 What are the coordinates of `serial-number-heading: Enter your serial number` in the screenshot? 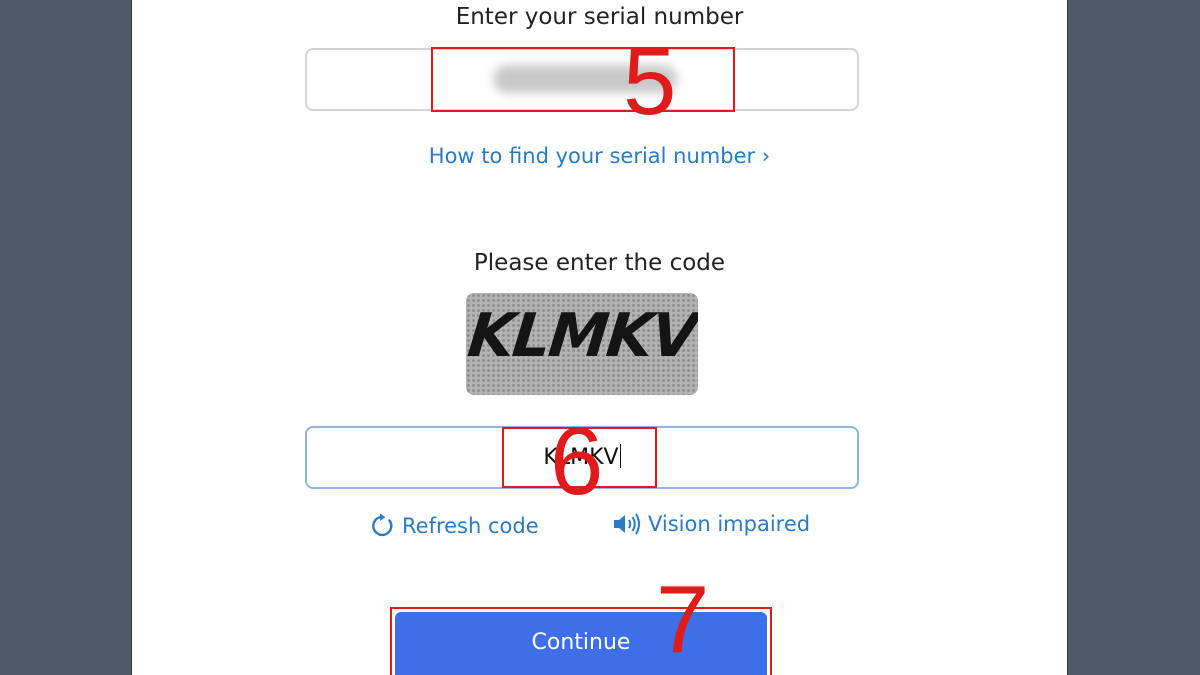 It's located at (599, 17).